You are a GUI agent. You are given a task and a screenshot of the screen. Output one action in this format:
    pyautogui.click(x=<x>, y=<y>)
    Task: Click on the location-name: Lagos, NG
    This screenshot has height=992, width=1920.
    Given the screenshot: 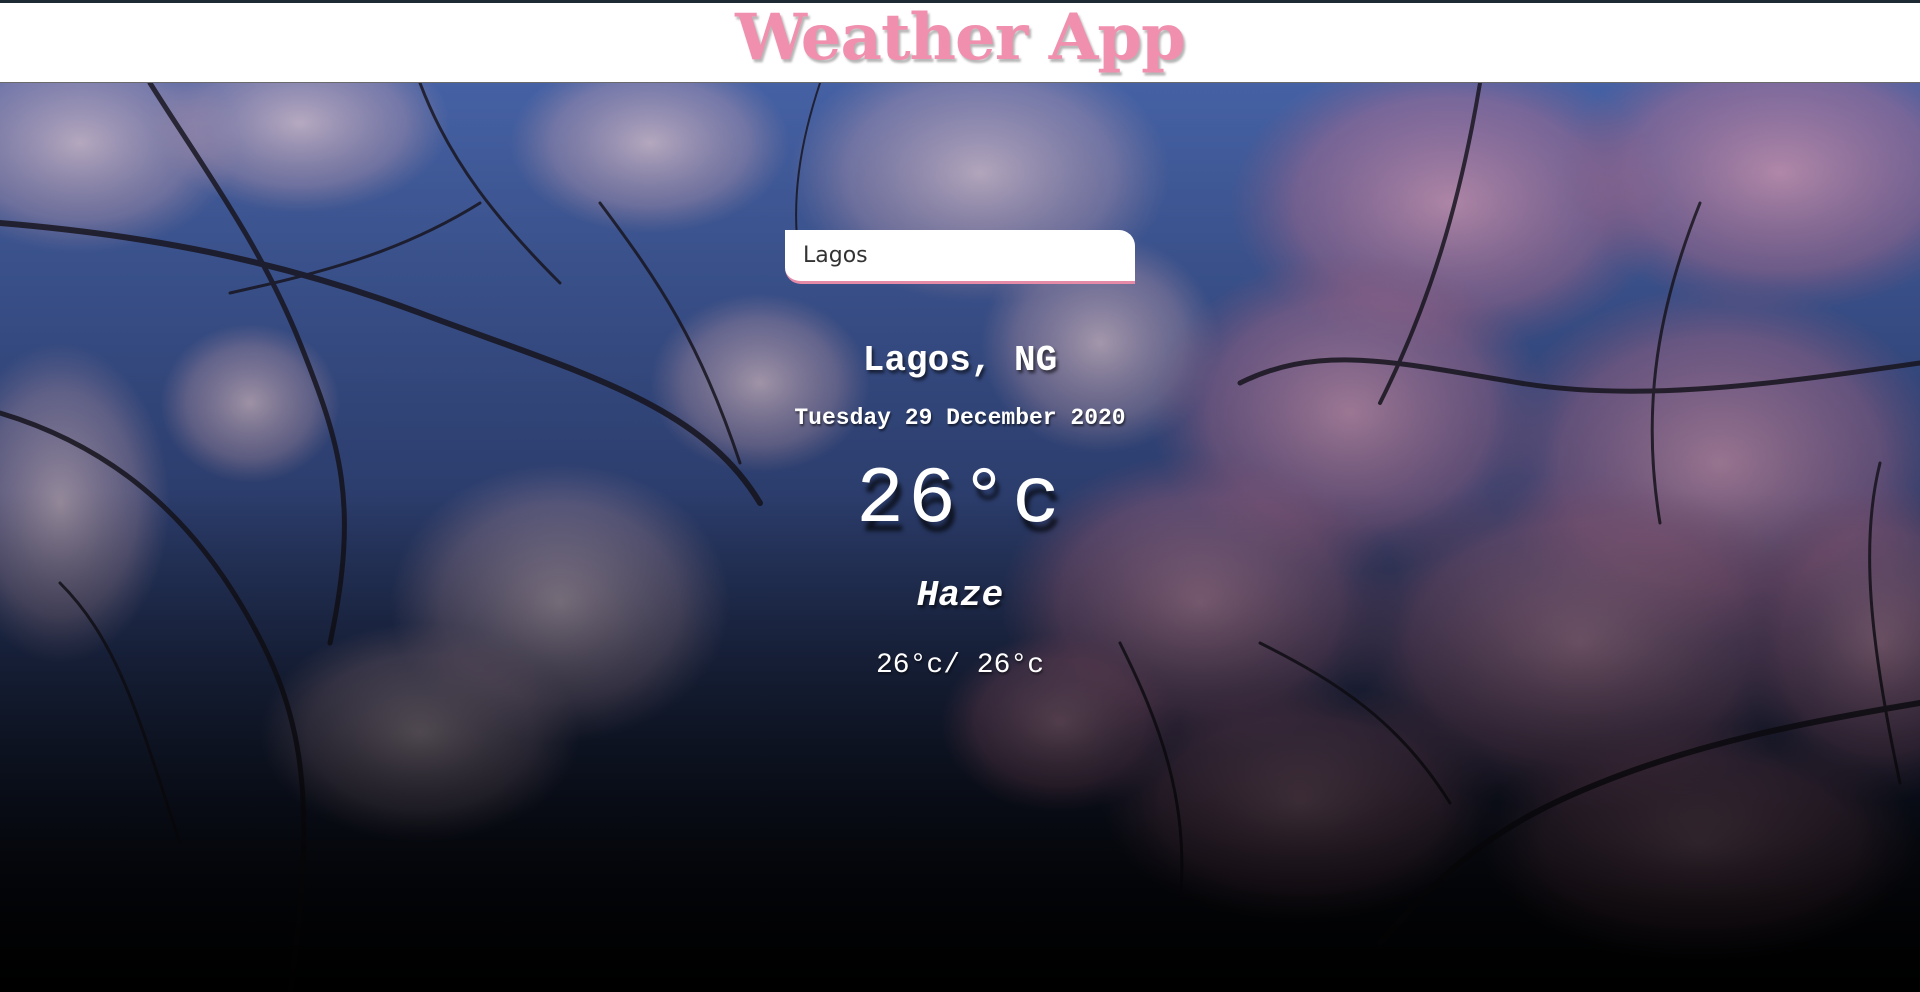 What is the action you would take?
    pyautogui.click(x=960, y=360)
    